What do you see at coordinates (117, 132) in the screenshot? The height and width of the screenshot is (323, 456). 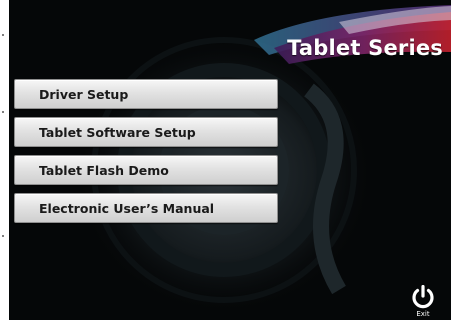 I see `tablet-software-setup-label: Tablet Software Setup` at bounding box center [117, 132].